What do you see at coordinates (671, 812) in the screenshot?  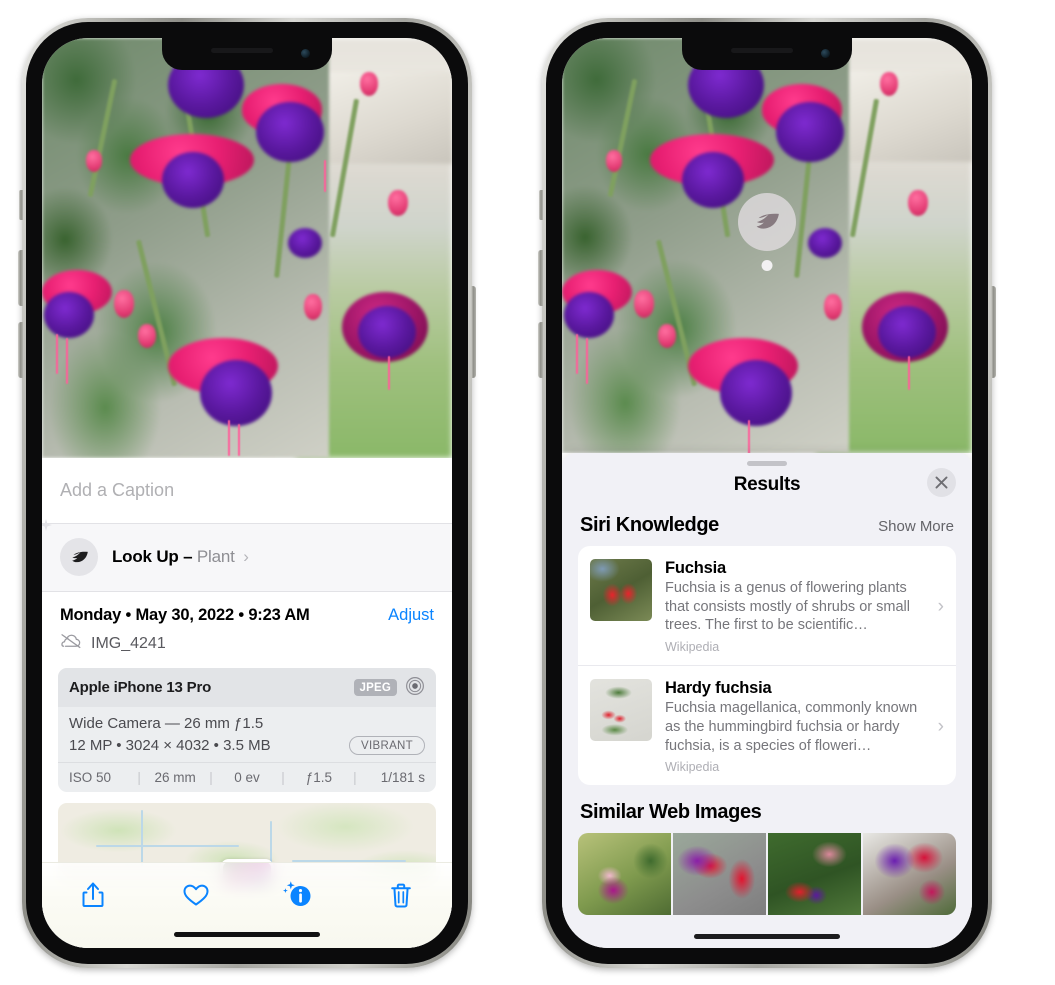 I see `section-title: Similar Web Images` at bounding box center [671, 812].